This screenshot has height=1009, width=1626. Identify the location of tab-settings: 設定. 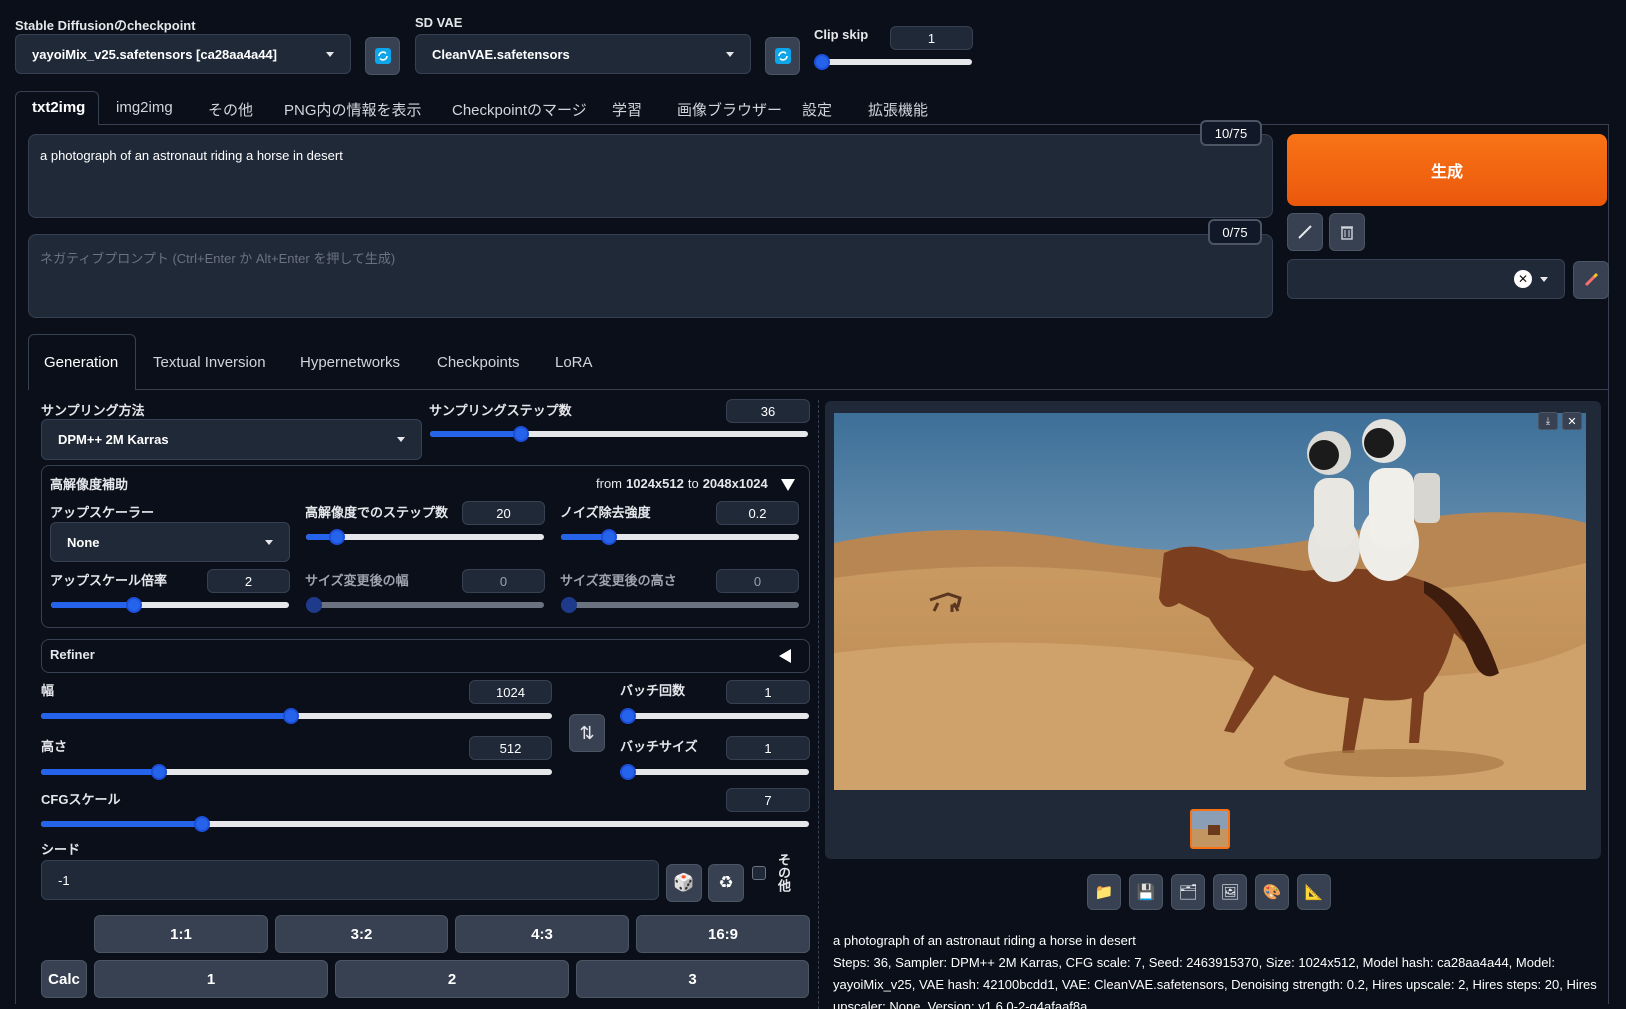
(817, 109).